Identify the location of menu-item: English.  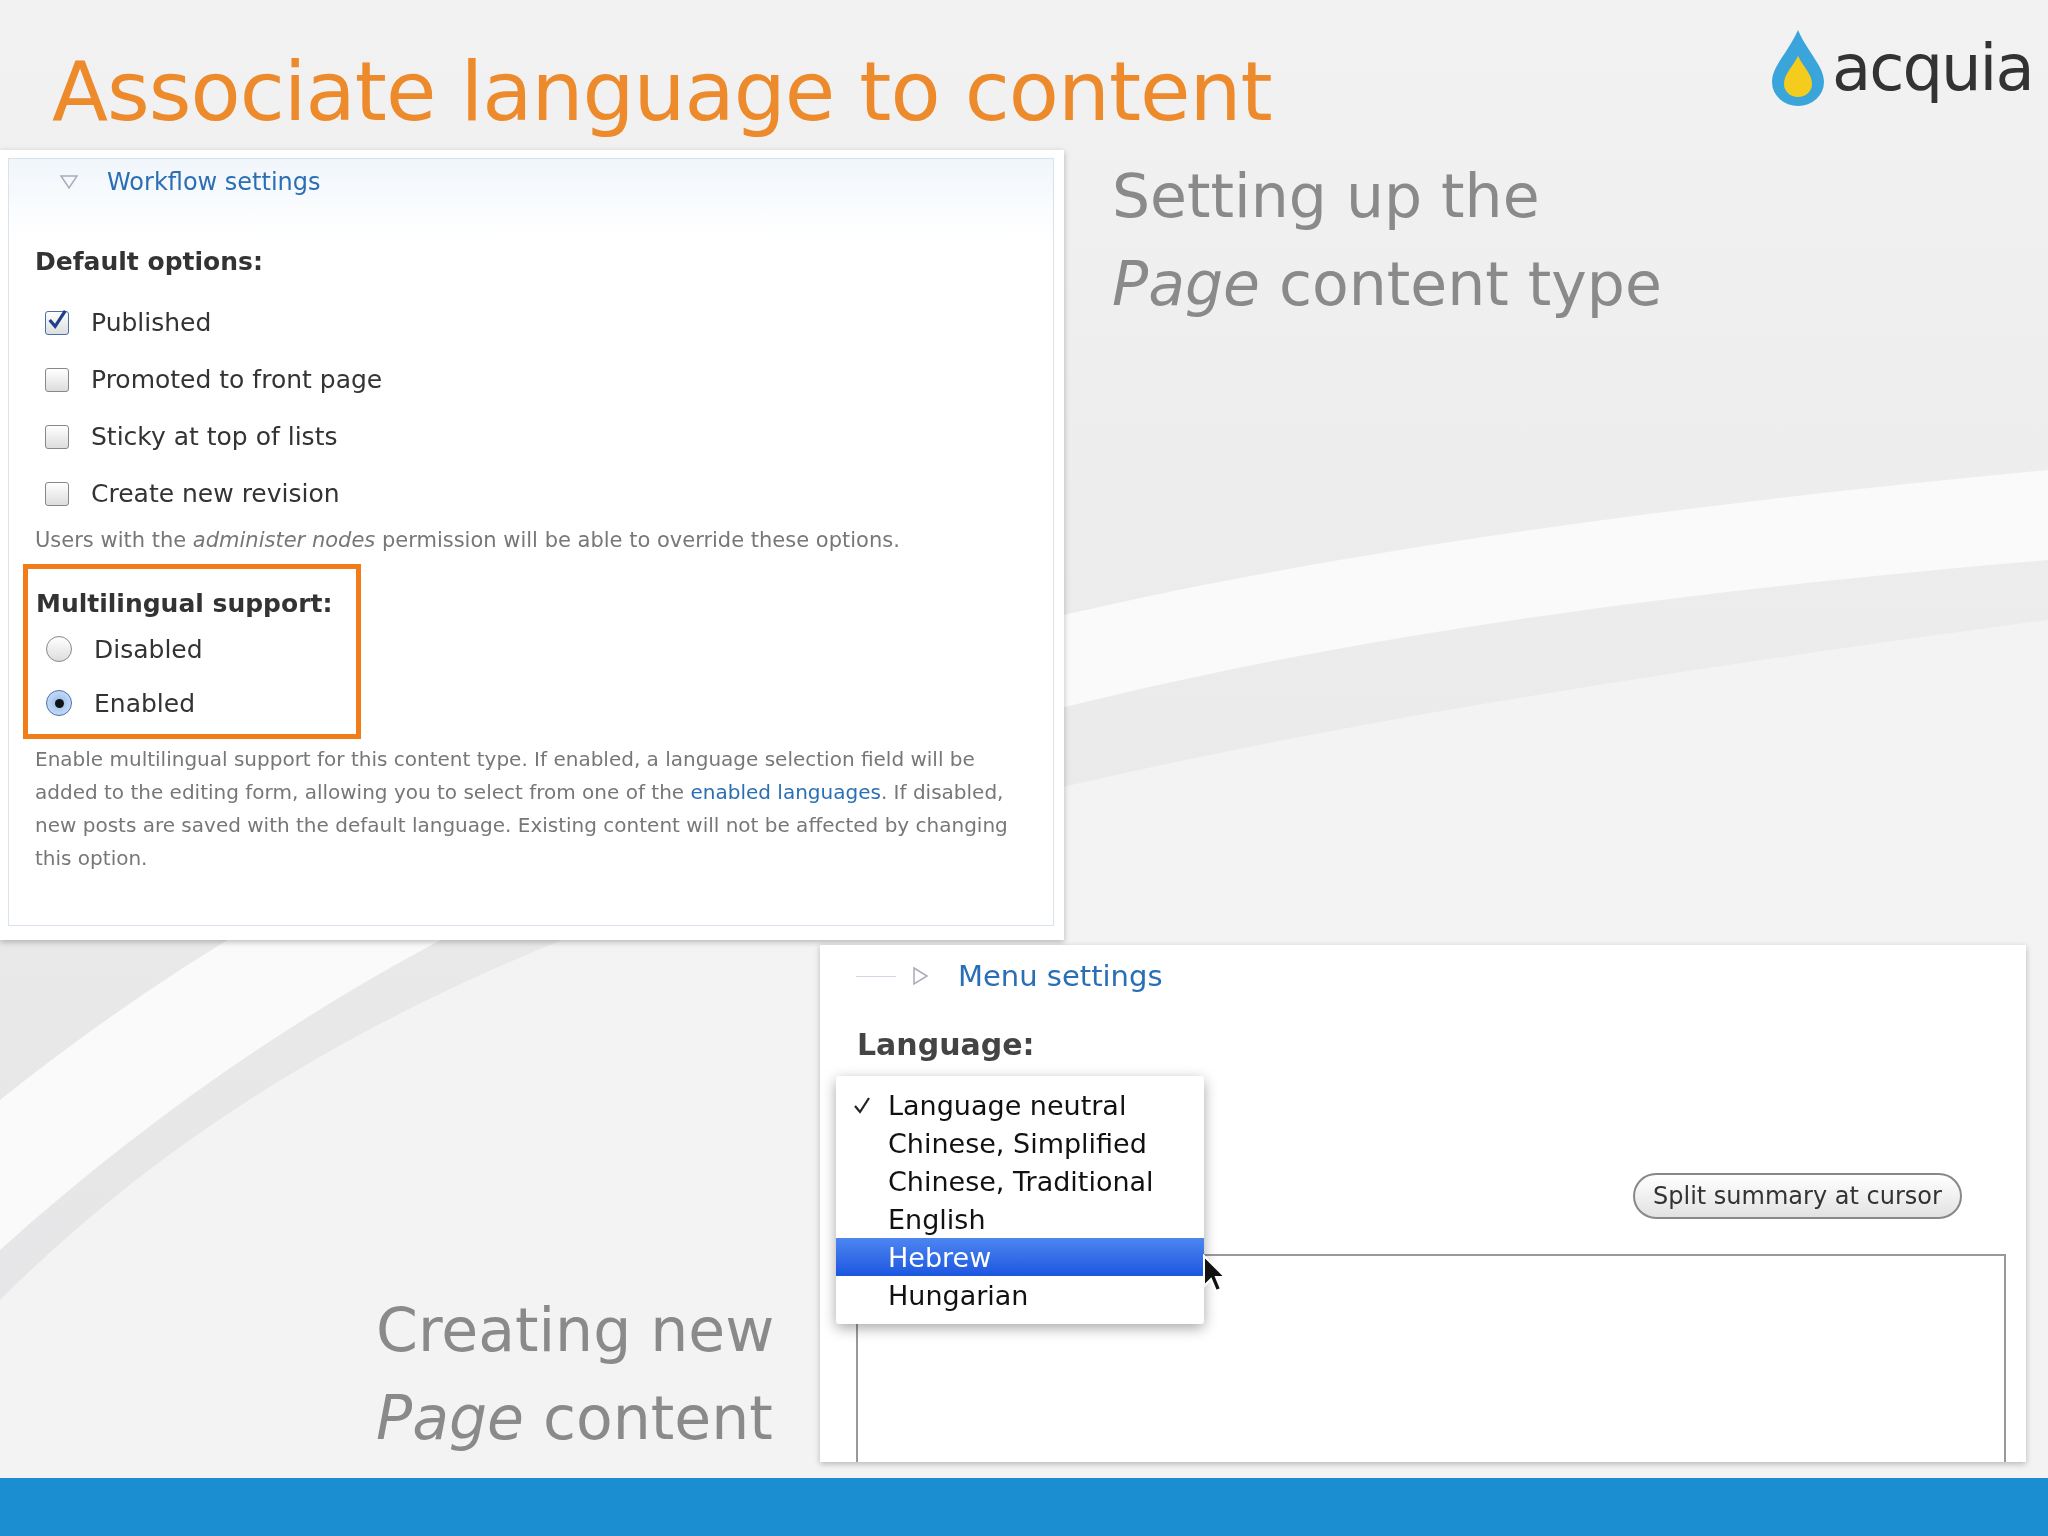
(1020, 1219).